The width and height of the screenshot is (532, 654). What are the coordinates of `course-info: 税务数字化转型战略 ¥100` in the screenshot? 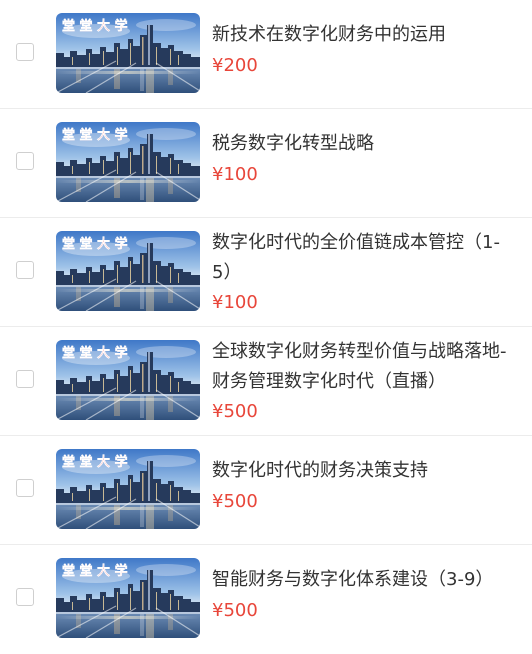 It's located at (363, 158).